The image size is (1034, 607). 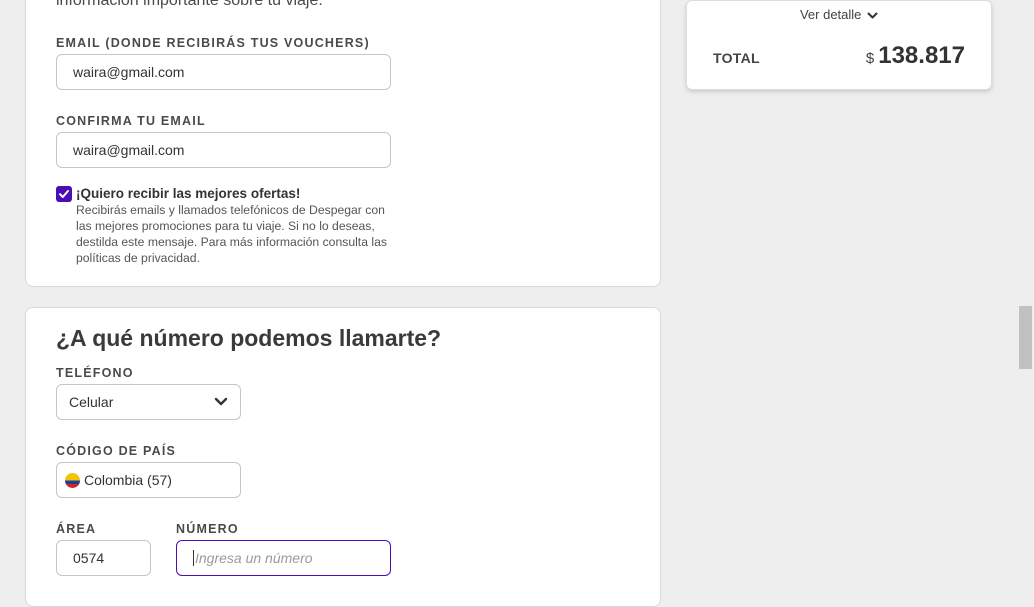 What do you see at coordinates (189, 4) in the screenshot?
I see `intro-text: información importante sobre tu viaje.` at bounding box center [189, 4].